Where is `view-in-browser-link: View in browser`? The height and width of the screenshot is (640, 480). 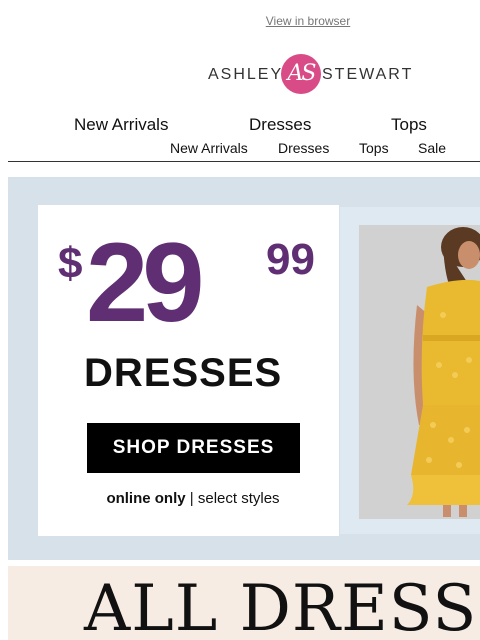
view-in-browser-link: View in browser is located at coordinates (240, 21).